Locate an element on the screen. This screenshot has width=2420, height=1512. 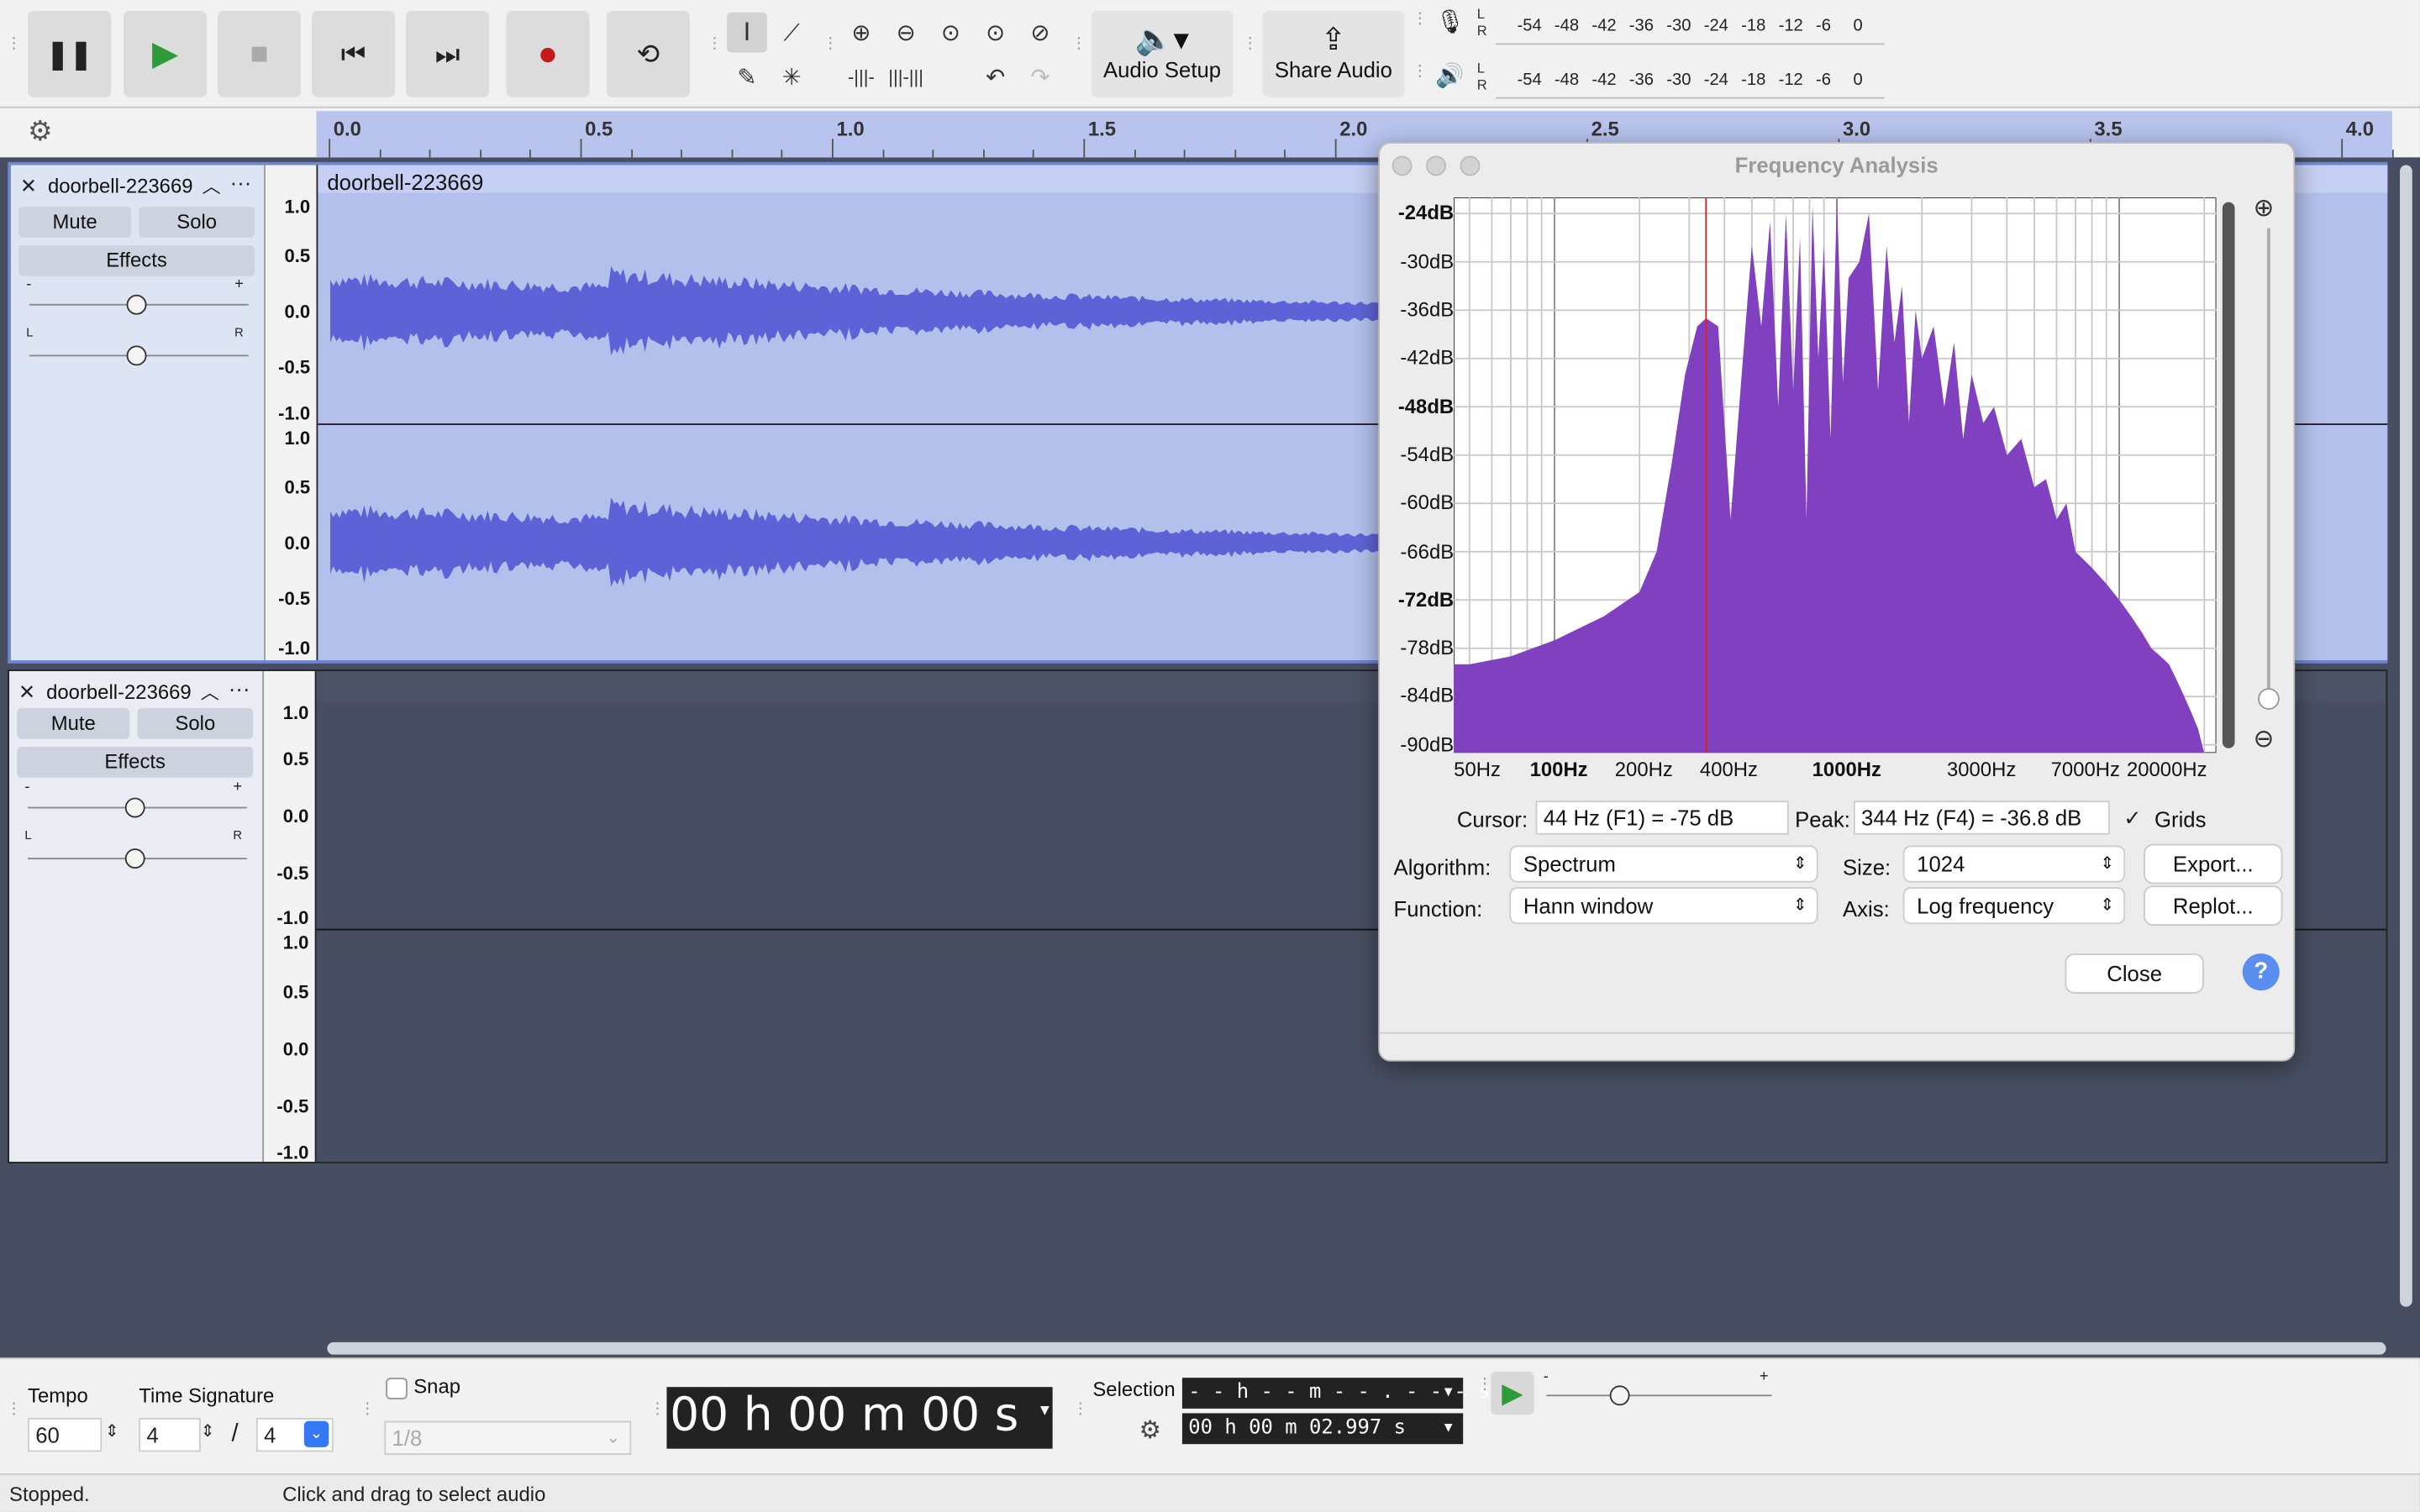
snap-grip: ⋮ is located at coordinates (367, 1409).